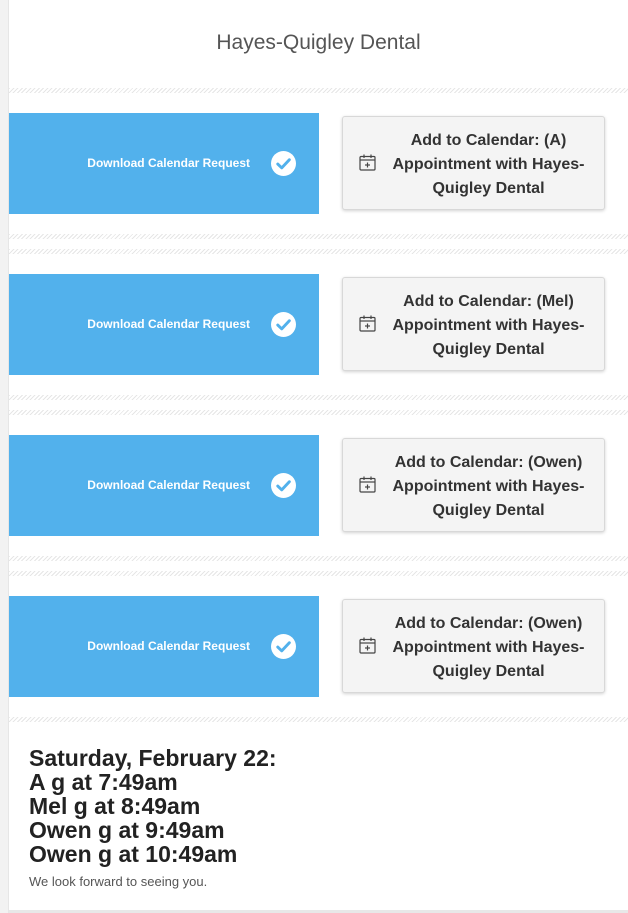 Image resolution: width=628 pixels, height=913 pixels. What do you see at coordinates (103, 782) in the screenshot?
I see `summary-line: A g at 7:49am` at bounding box center [103, 782].